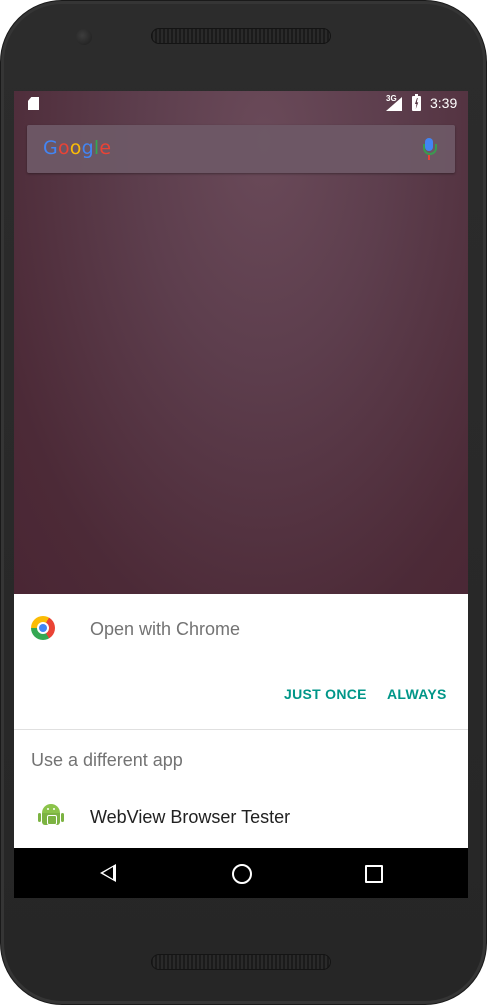  Describe the element at coordinates (241, 962) in the screenshot. I see `bottom-speaker` at that location.